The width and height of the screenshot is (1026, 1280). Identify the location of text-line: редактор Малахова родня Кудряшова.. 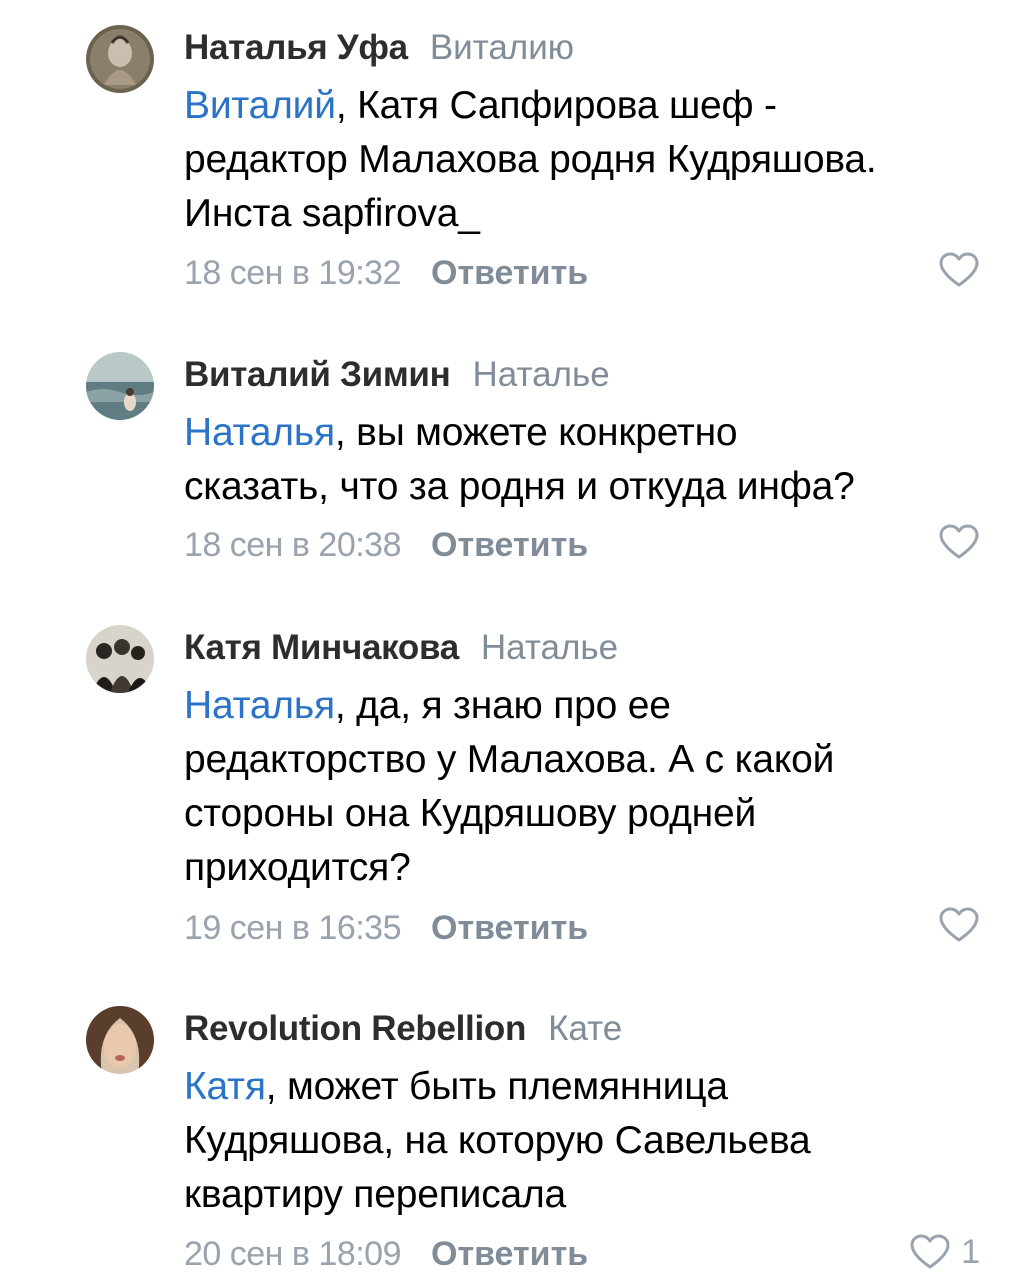
(530, 159).